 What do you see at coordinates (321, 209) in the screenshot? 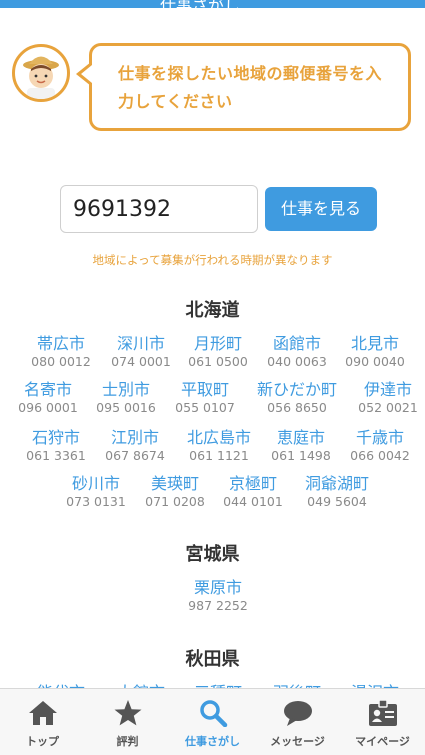
I see `view-jobs-button: 仕事を見る` at bounding box center [321, 209].